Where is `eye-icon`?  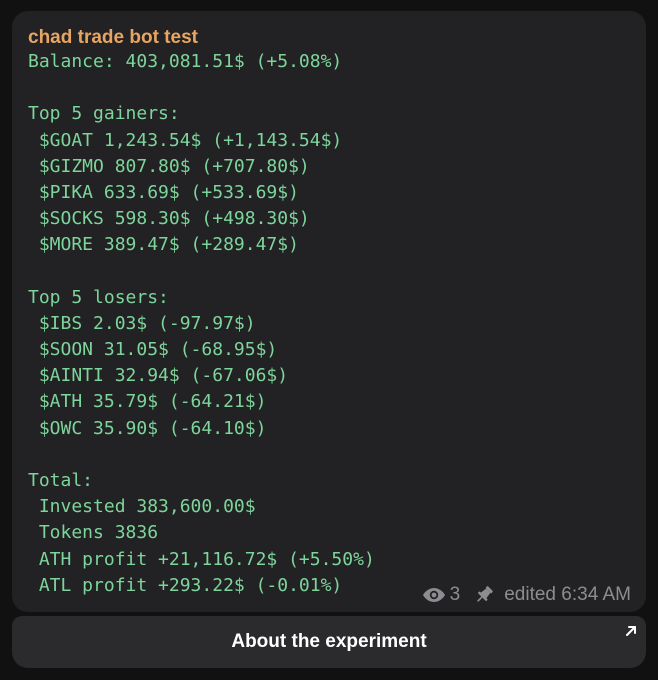 eye-icon is located at coordinates (434, 595).